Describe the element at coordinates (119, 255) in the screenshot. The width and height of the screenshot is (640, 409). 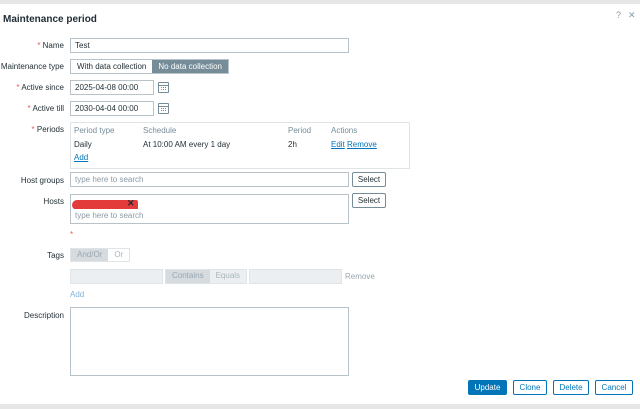
I see `or-option: Or` at that location.